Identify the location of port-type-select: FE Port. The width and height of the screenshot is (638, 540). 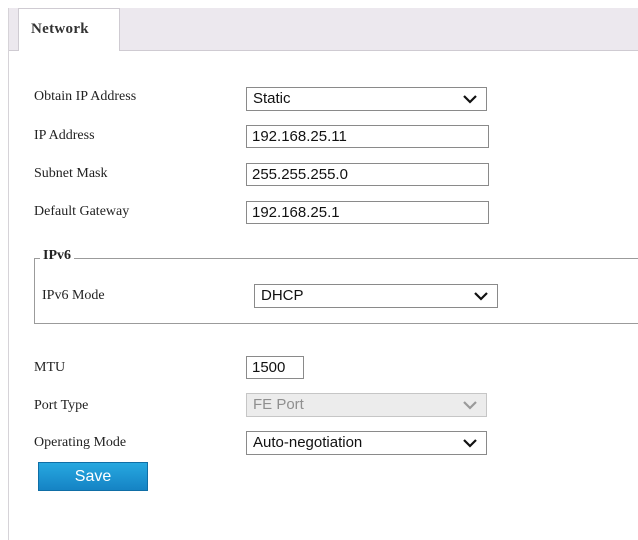
(366, 405).